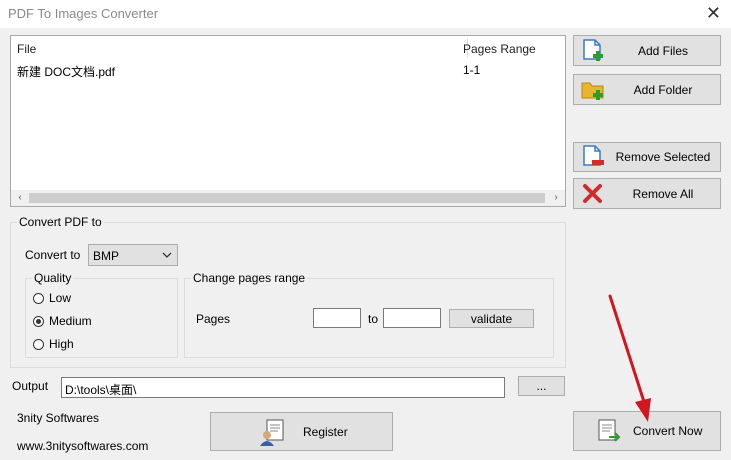 This screenshot has width=731, height=460. Describe the element at coordinates (26, 49) in the screenshot. I see `column-header-file: File` at that location.